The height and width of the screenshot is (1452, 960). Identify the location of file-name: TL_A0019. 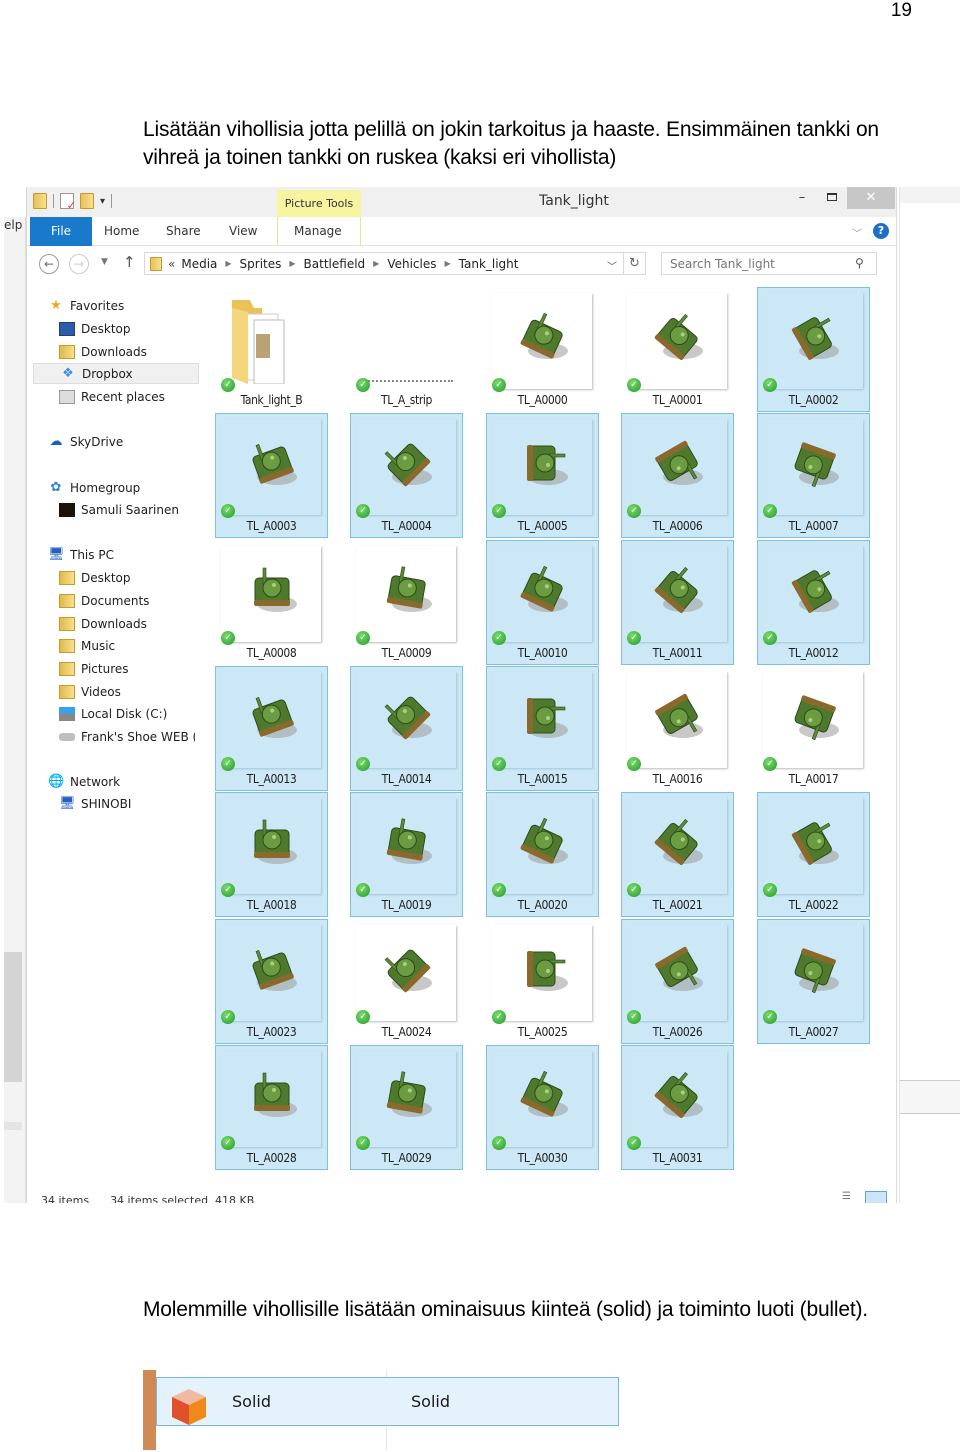
(406, 905).